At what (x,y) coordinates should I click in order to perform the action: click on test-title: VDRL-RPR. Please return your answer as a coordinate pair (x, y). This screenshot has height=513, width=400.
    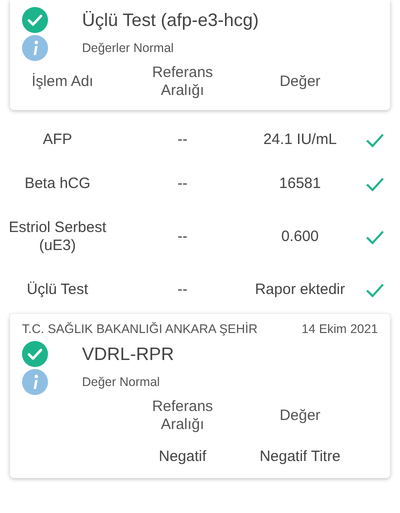
    Looking at the image, I should click on (128, 354).